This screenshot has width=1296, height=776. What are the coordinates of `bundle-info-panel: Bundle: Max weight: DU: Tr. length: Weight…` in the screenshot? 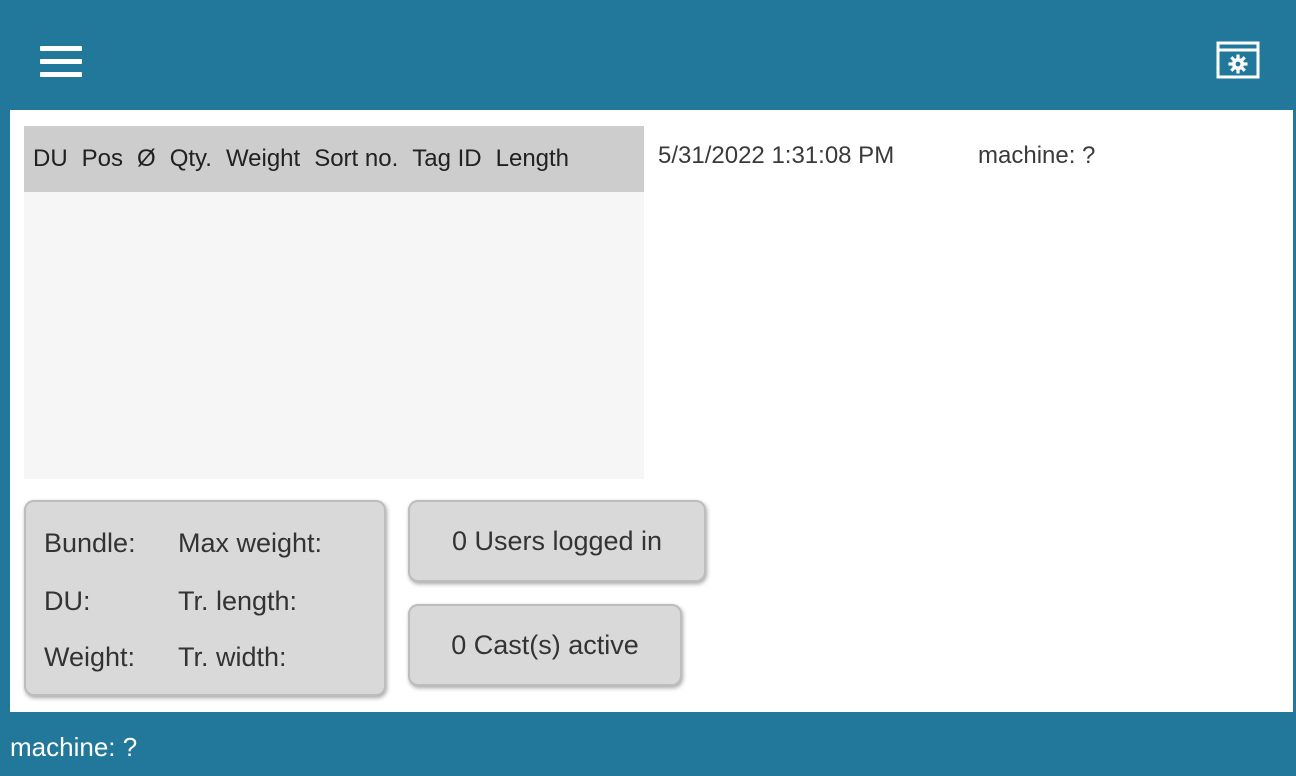 It's located at (205, 598).